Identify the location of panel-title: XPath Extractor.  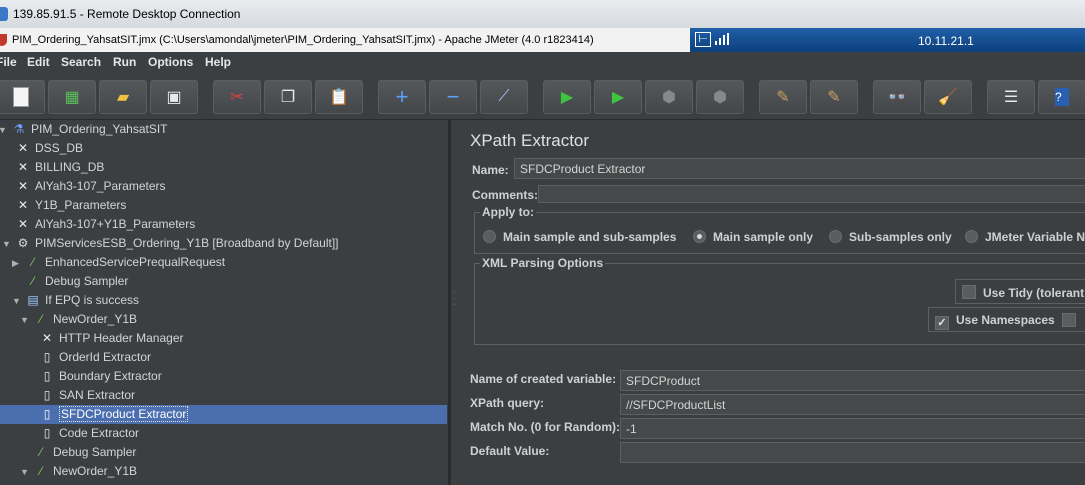
(530, 140).